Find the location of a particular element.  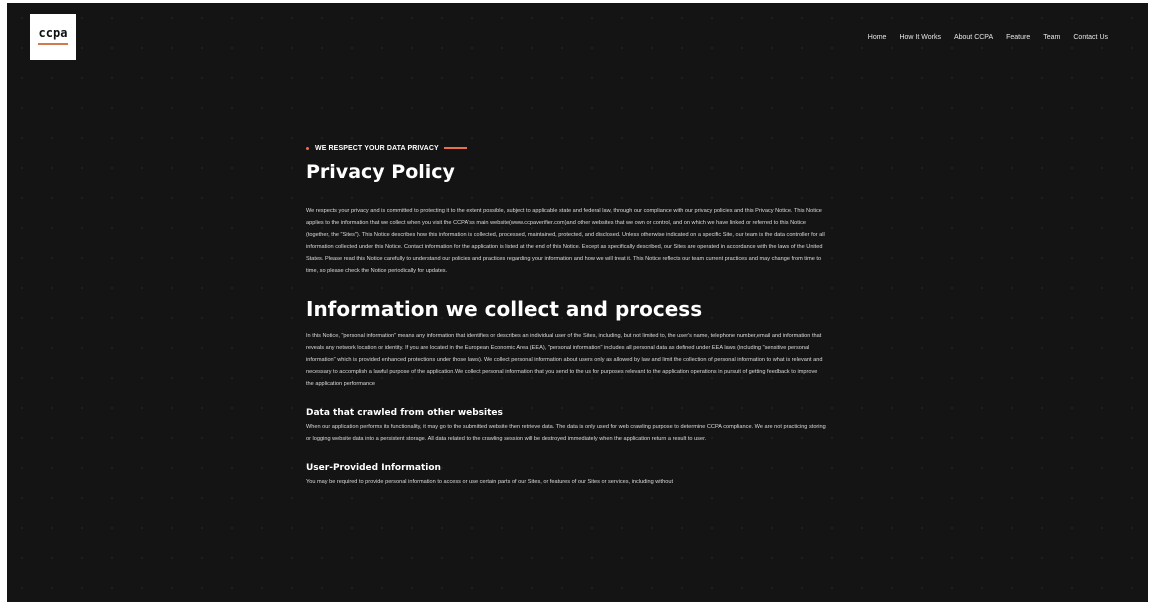

nav-about-ccpa: About CCPA is located at coordinates (973, 37).